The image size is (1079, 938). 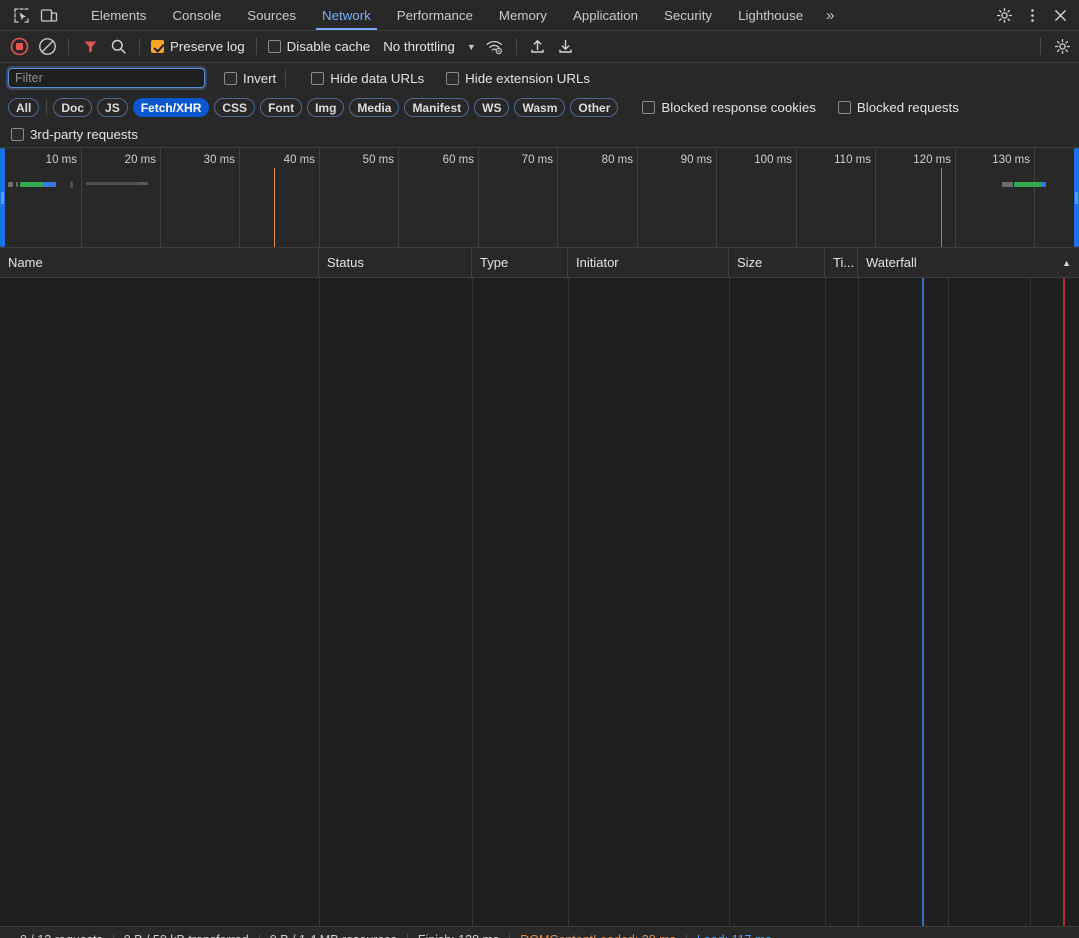 What do you see at coordinates (326, 107) in the screenshot?
I see `type-filter-img: Img` at bounding box center [326, 107].